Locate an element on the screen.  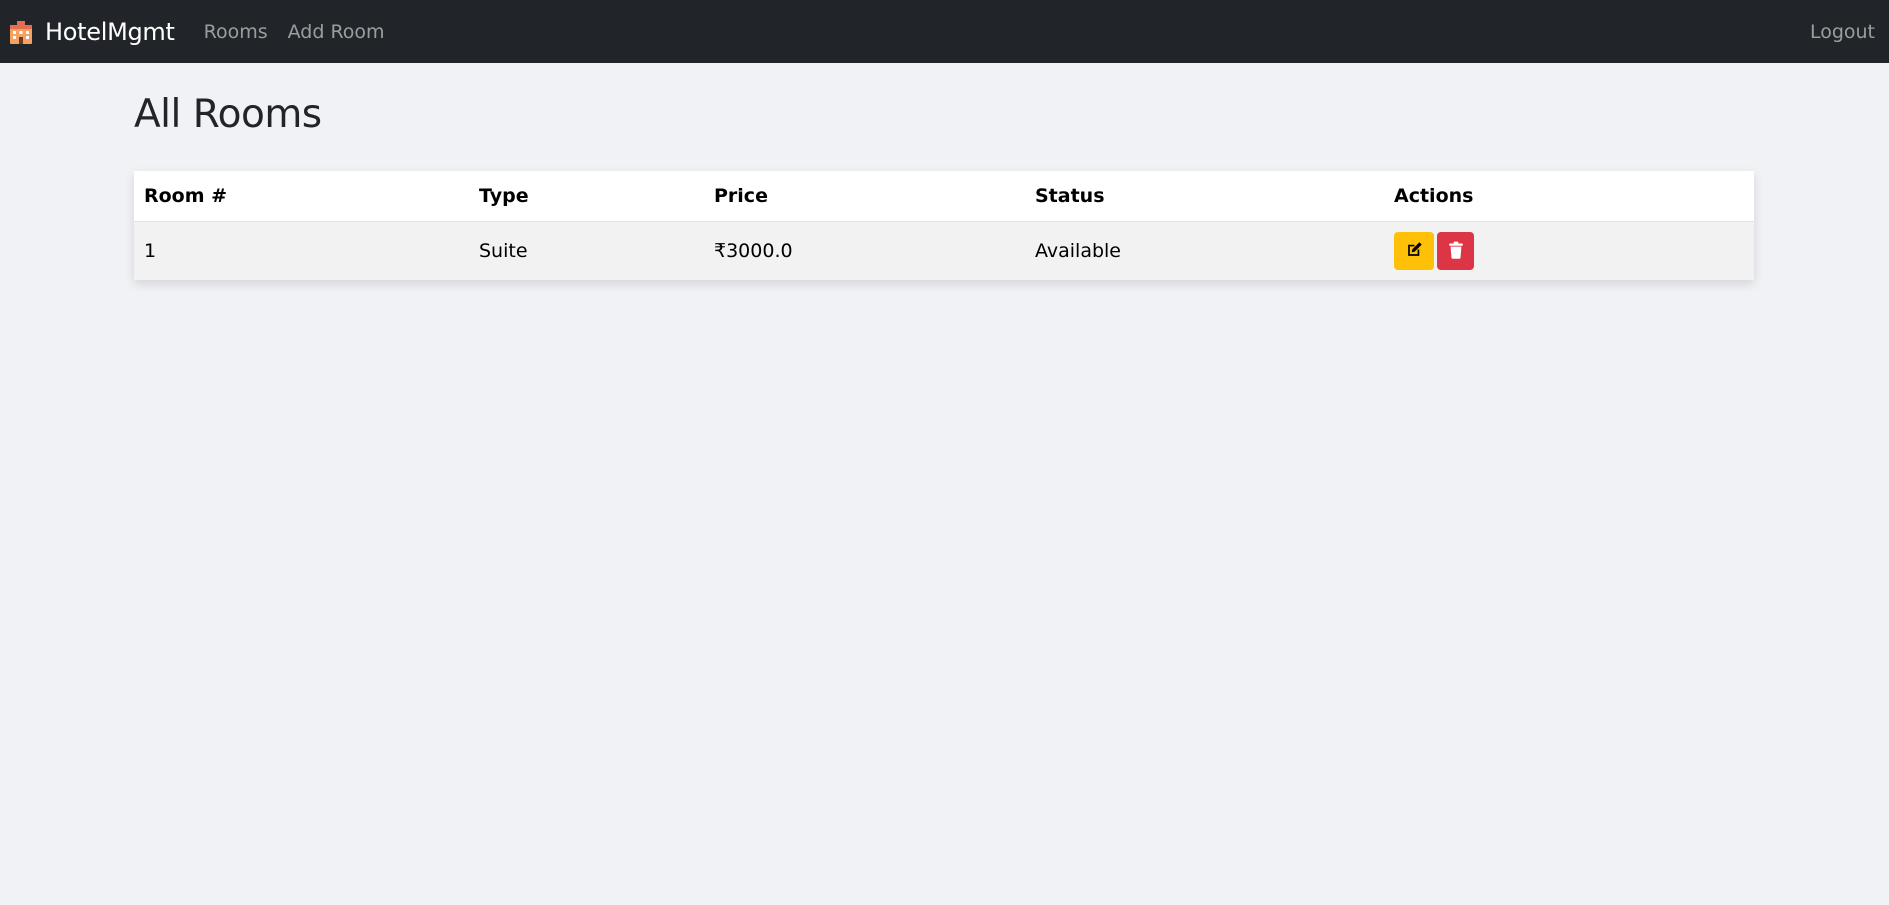
nav-rooms-link: Rooms is located at coordinates (236, 32).